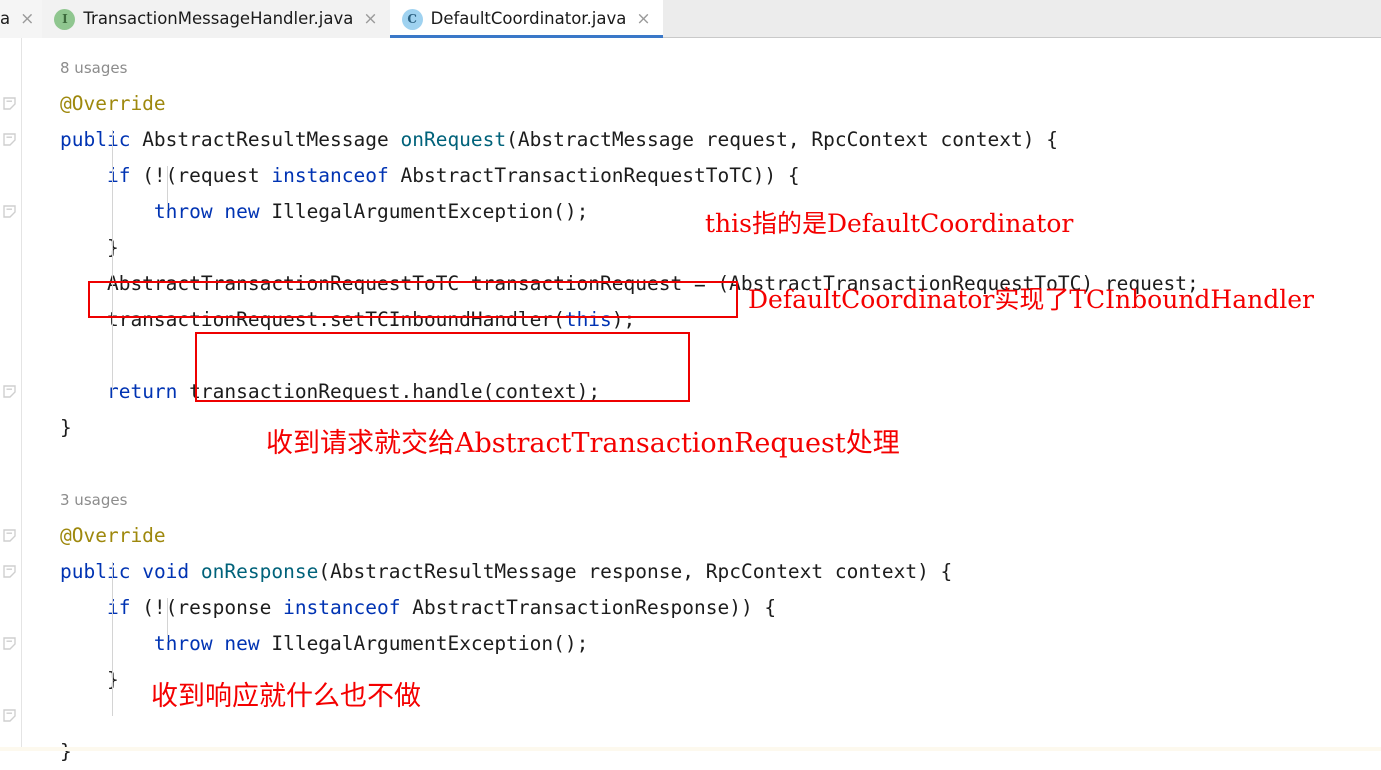  What do you see at coordinates (889, 223) in the screenshot?
I see `note-this-refers-to: this指的是DefaultCoordinator` at bounding box center [889, 223].